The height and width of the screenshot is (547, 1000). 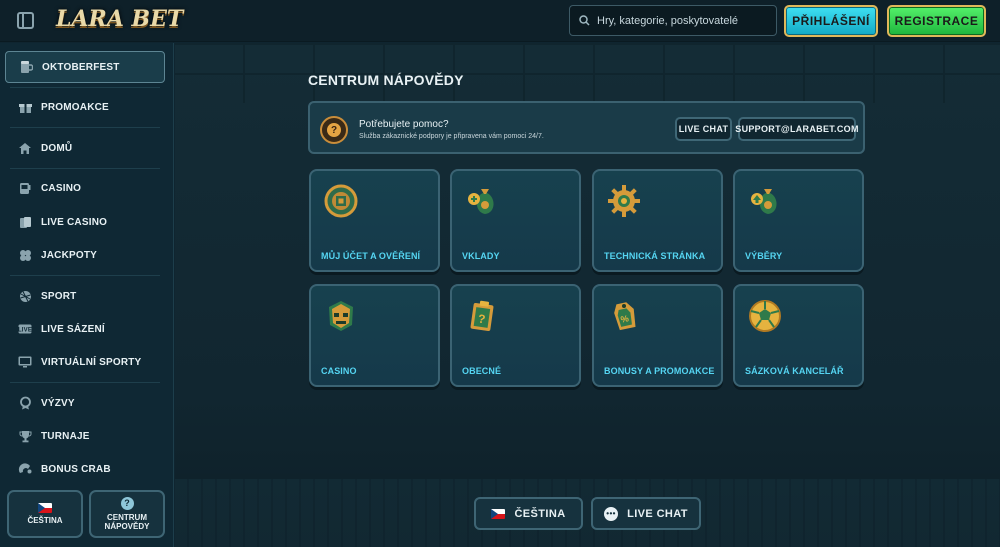 What do you see at coordinates (341, 316) in the screenshot?
I see `mask-icon` at bounding box center [341, 316].